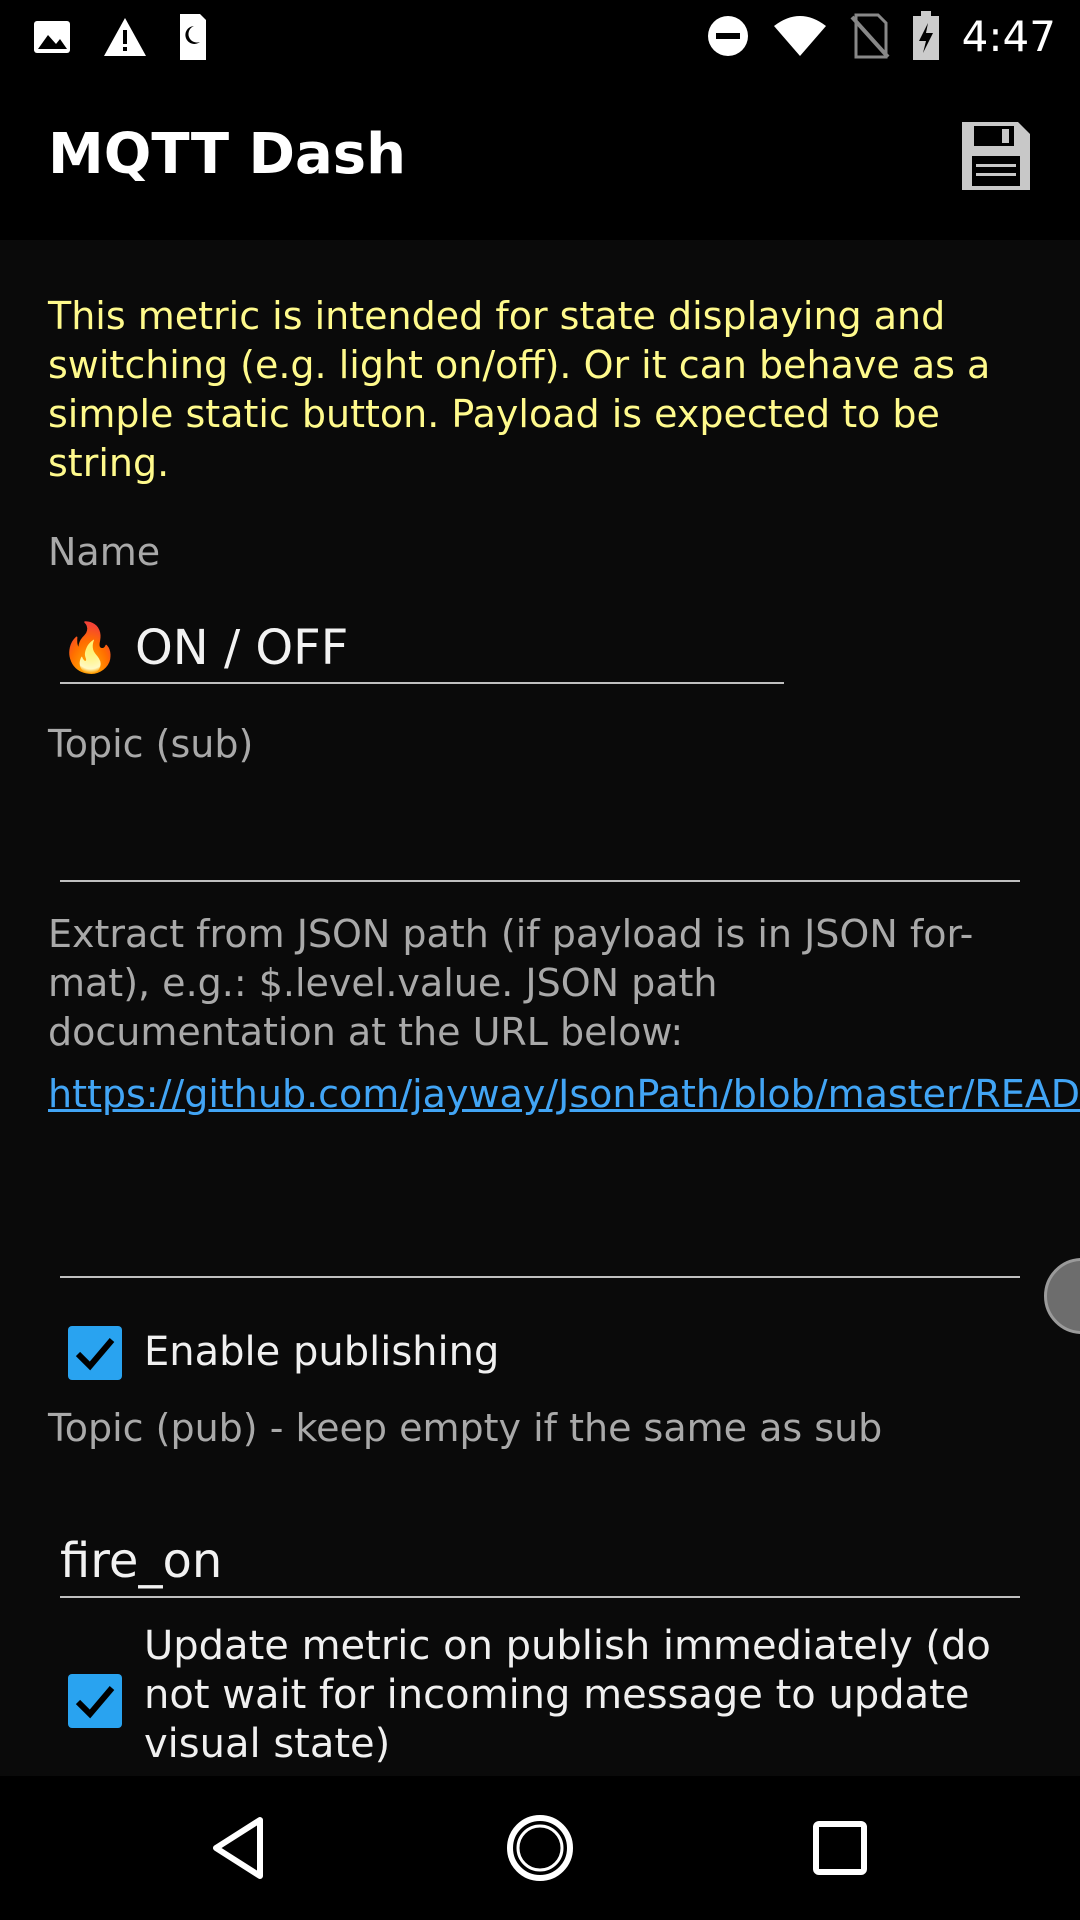  I want to click on topic-sub-label: Topic (sub), so click(151, 744).